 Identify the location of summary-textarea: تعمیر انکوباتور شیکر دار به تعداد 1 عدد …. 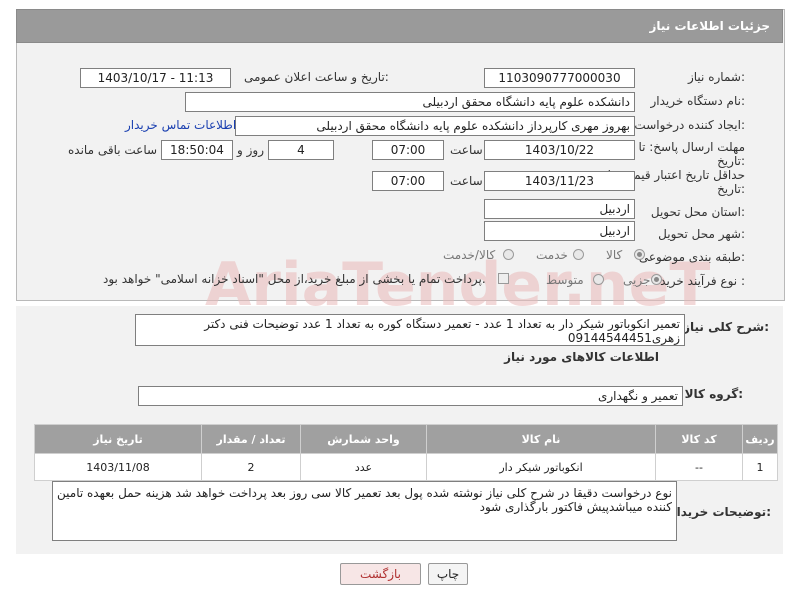
(410, 330).